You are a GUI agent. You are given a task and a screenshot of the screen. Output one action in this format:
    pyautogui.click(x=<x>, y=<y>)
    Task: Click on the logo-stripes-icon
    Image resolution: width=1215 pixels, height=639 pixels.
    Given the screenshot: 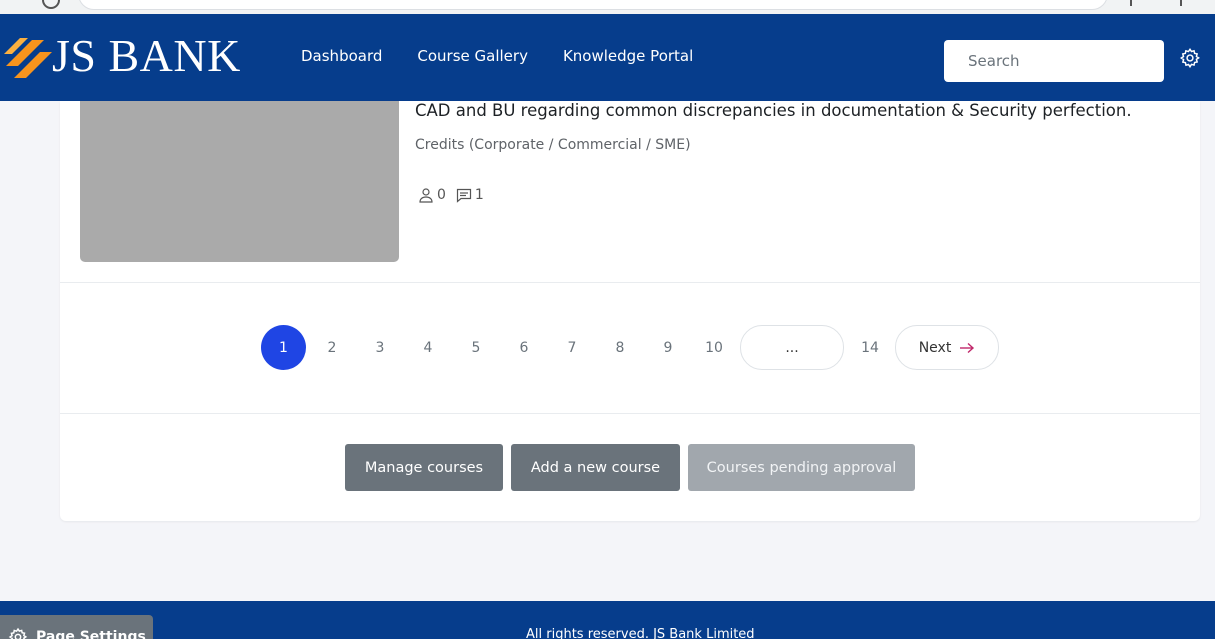 What is the action you would take?
    pyautogui.click(x=28, y=58)
    